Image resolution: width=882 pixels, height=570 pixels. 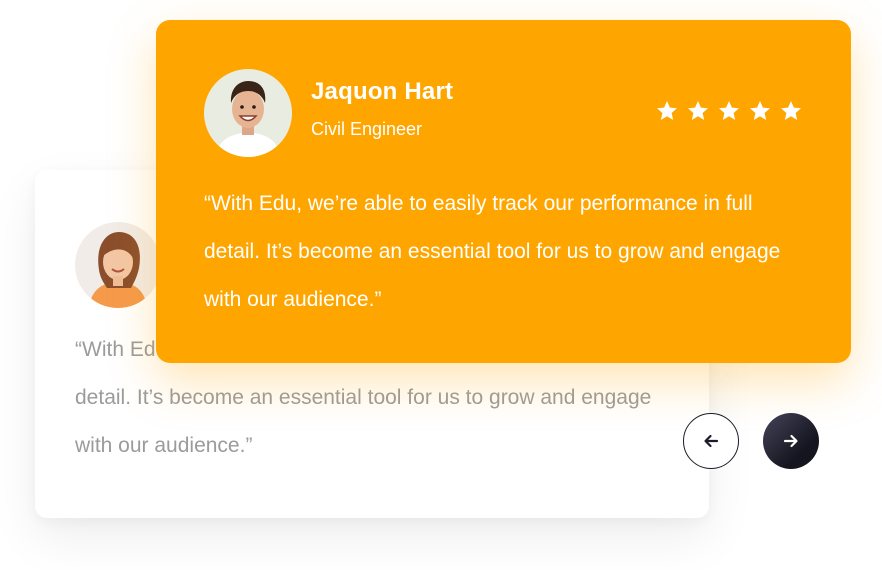 I want to click on next-button, so click(x=791, y=441).